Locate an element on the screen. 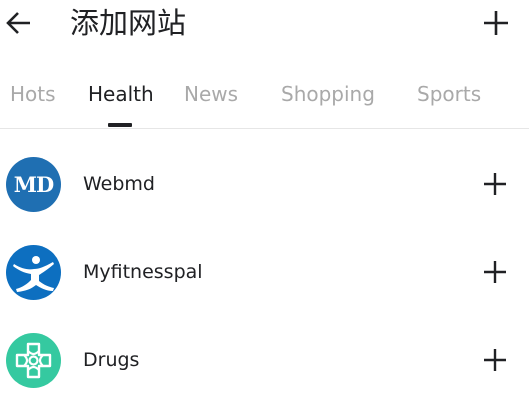 The width and height of the screenshot is (529, 404). tab-news: News is located at coordinates (211, 94).